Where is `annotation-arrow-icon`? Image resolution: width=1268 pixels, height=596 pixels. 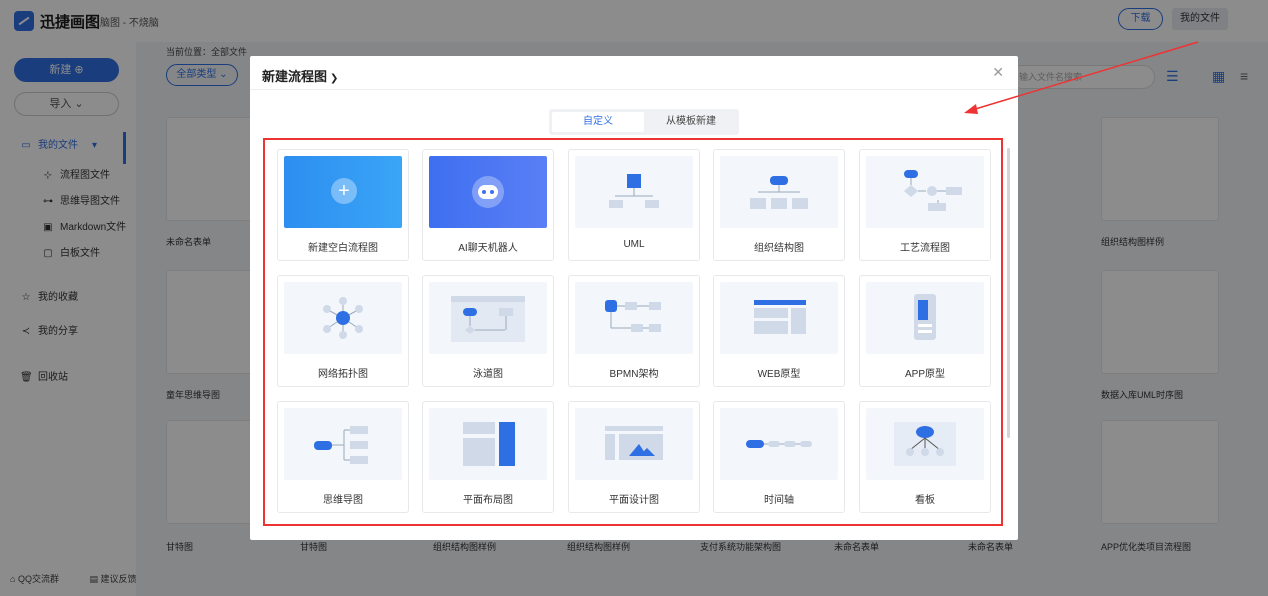 annotation-arrow-icon is located at coordinates (1081, 77).